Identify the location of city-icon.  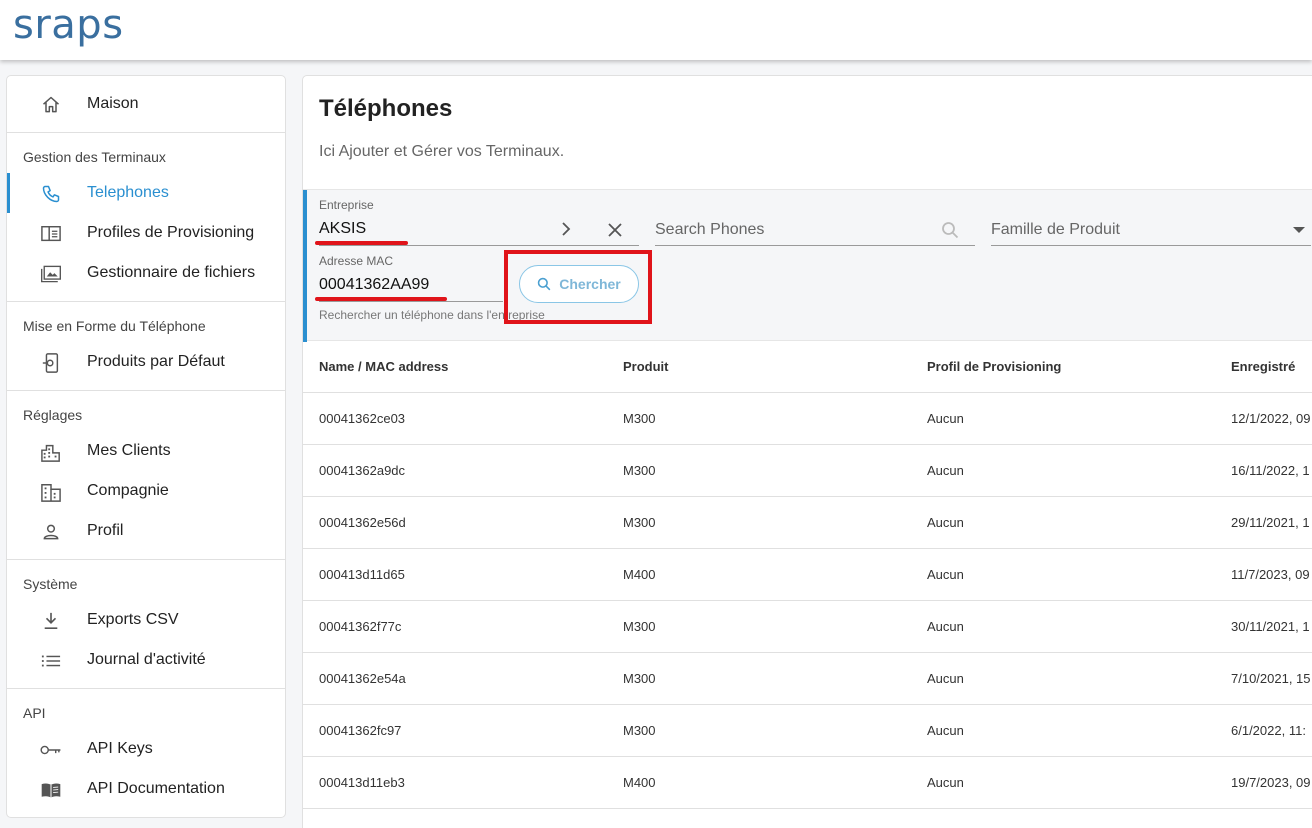
(51, 452).